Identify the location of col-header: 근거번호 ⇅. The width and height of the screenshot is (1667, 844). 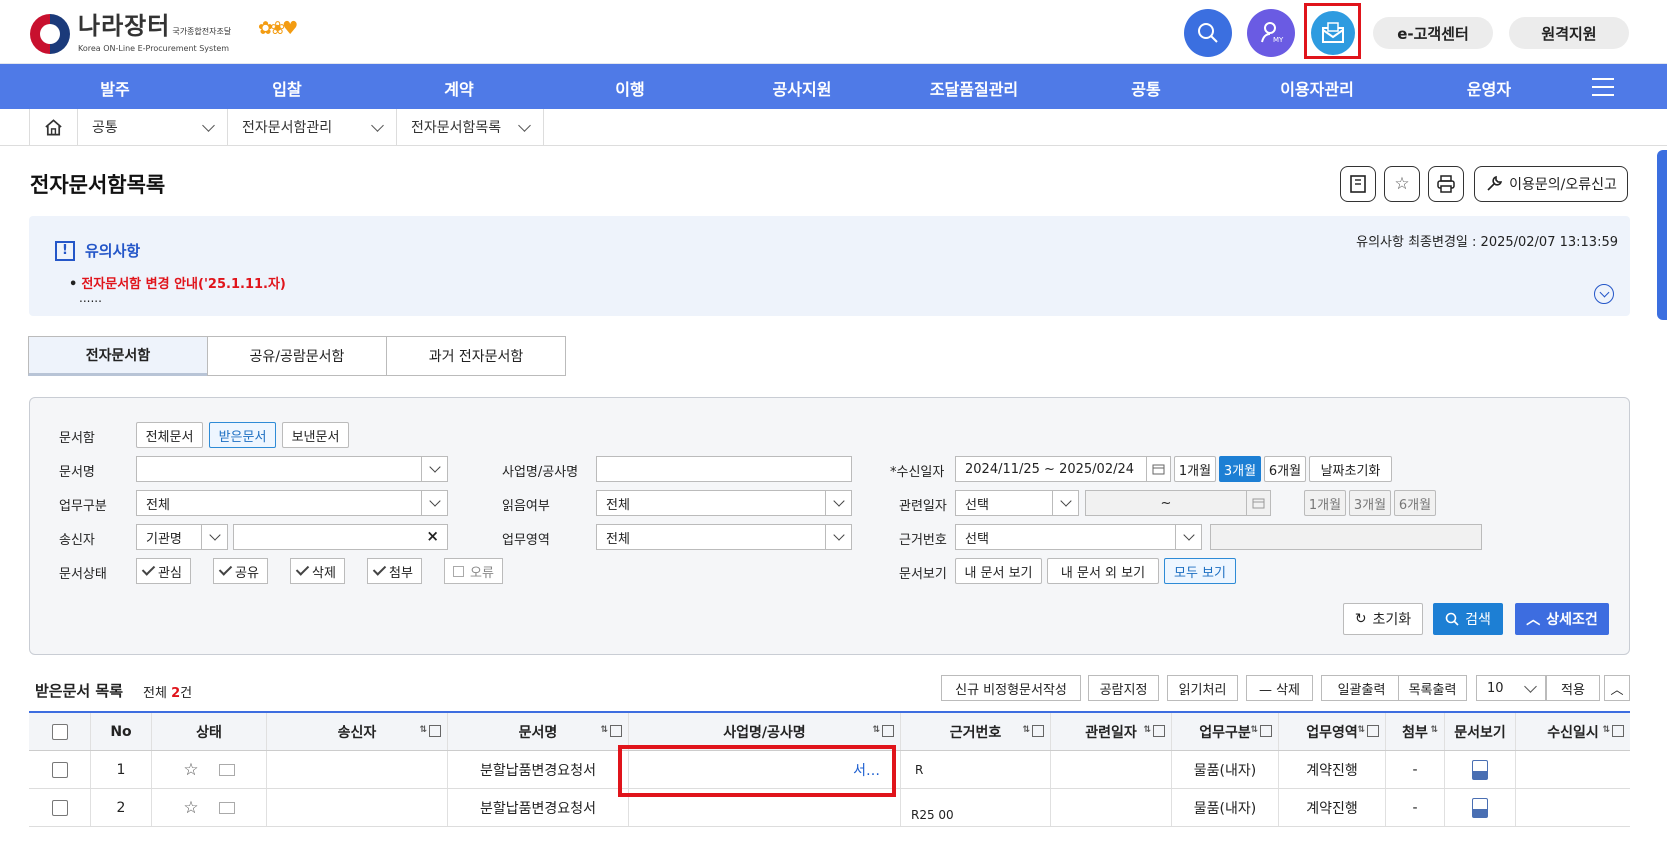
(976, 731).